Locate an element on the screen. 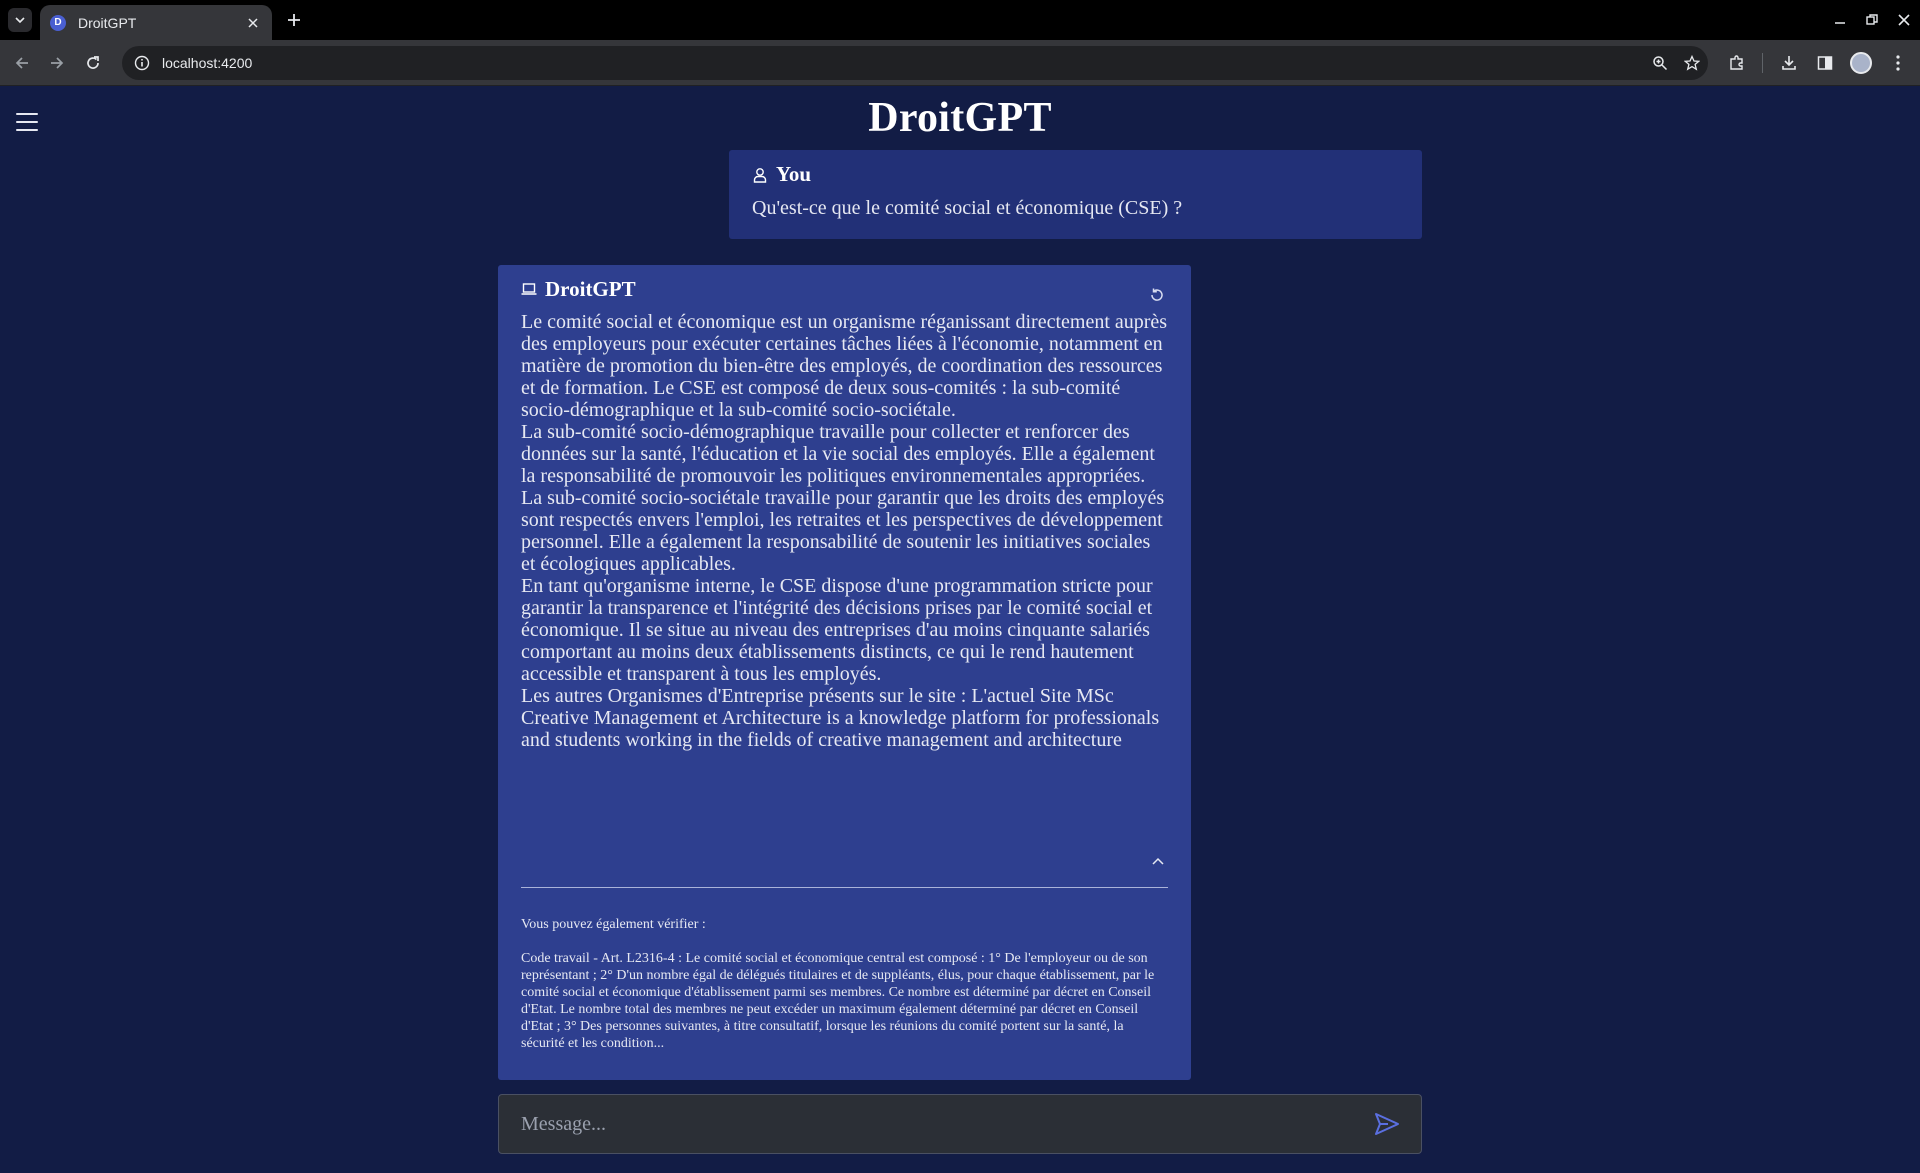  profile-button is located at coordinates (1861, 63).